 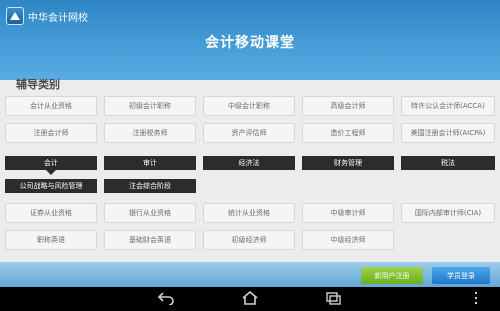 I want to click on recent-apps-icon, so click(x=333, y=300).